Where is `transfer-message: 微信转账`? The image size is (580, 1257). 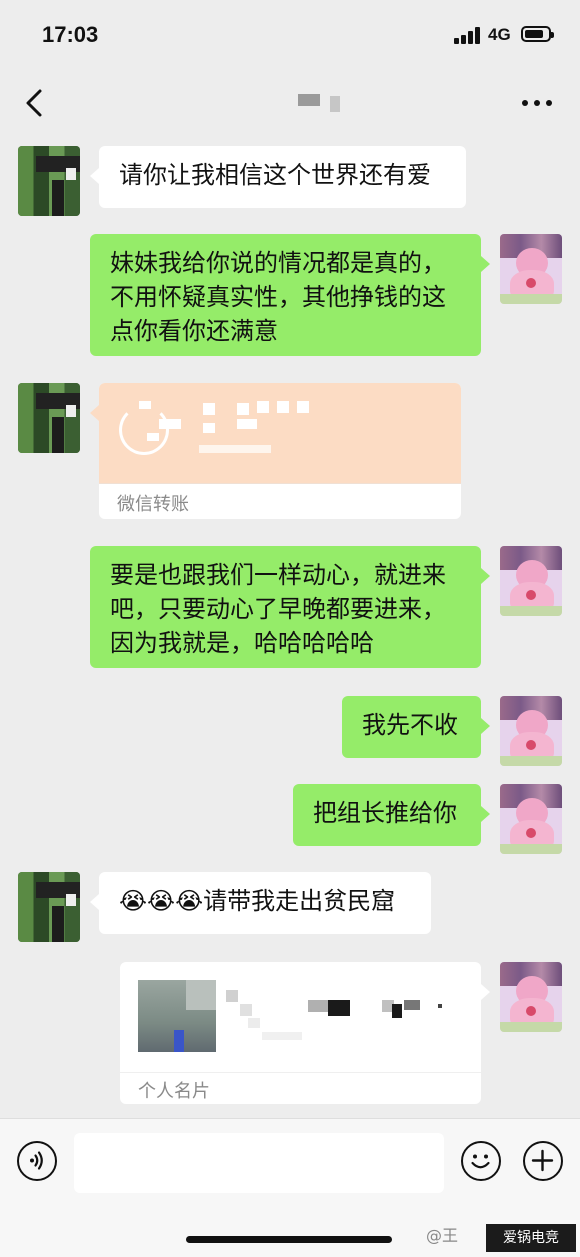 transfer-message: 微信转账 is located at coordinates (280, 451).